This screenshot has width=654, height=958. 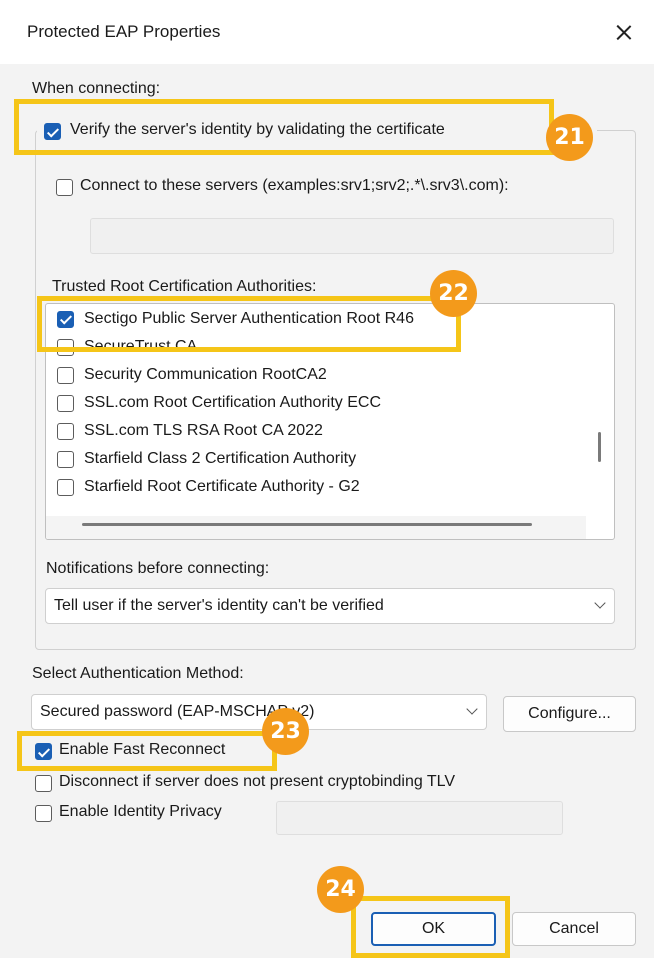 I want to click on list-item: SecureTrust CA, so click(x=127, y=352).